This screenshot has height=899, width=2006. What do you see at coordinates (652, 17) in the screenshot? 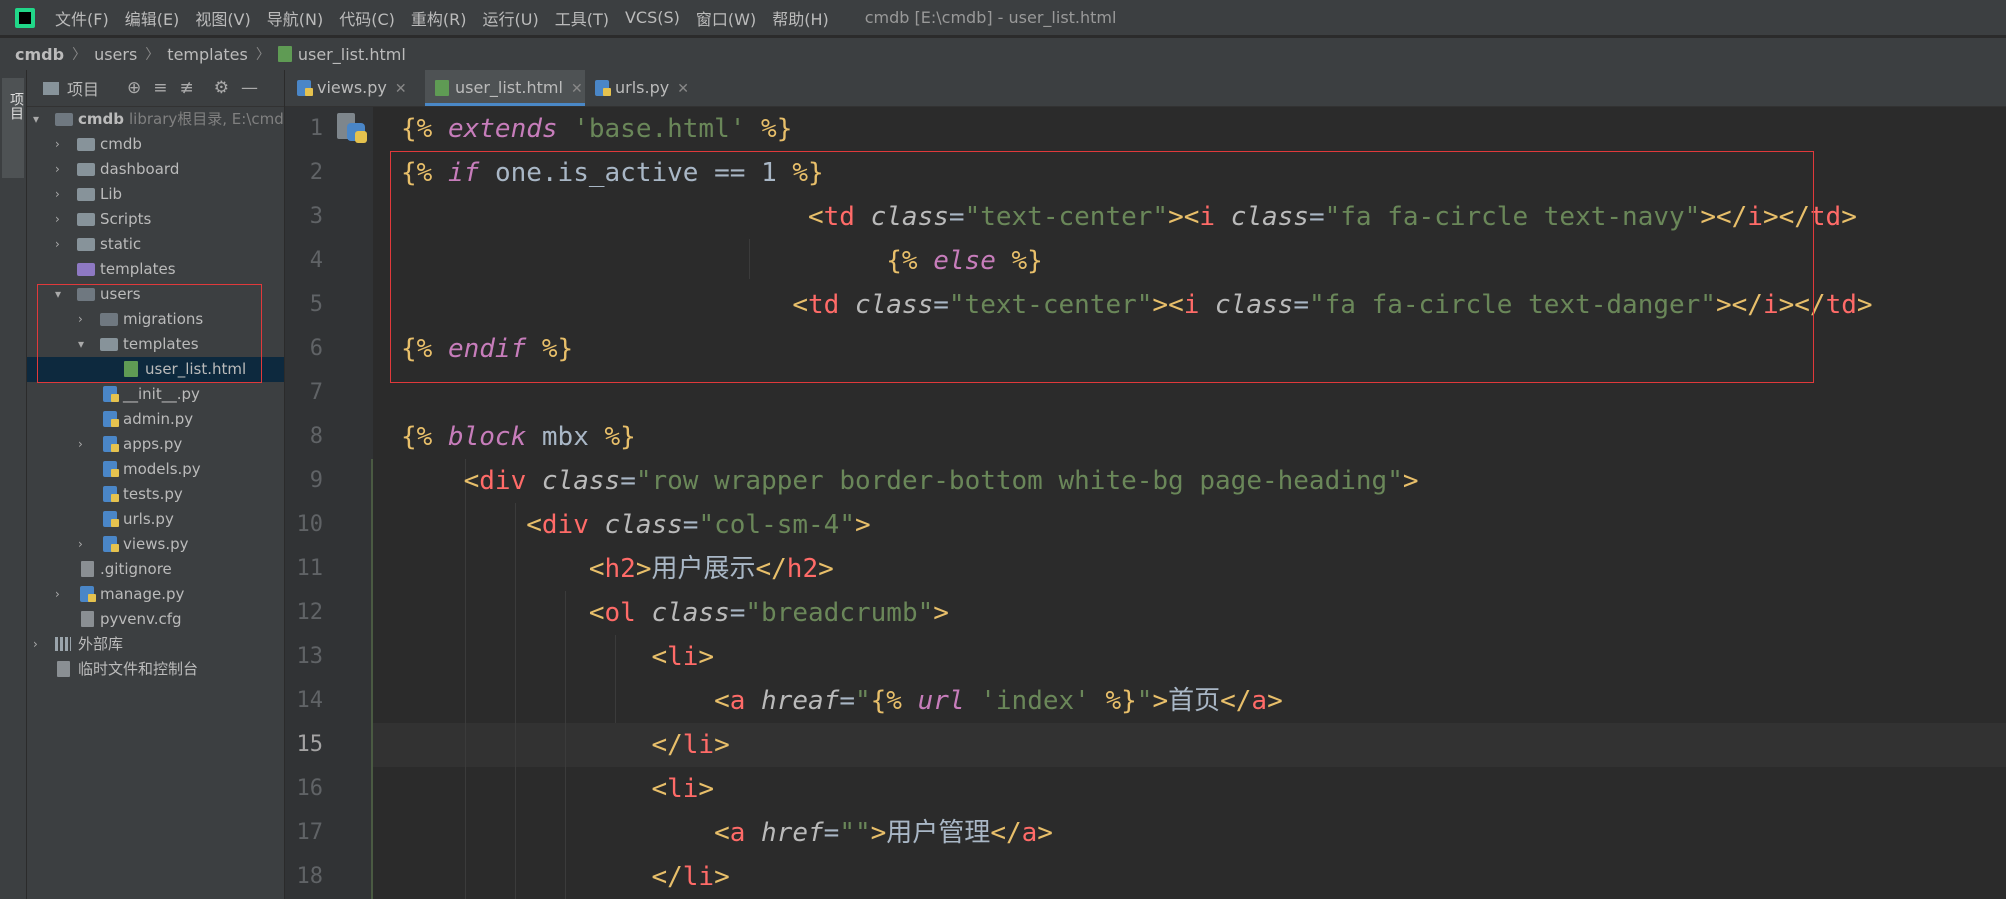
I see `menu-vcs: VCS(S)` at bounding box center [652, 17].